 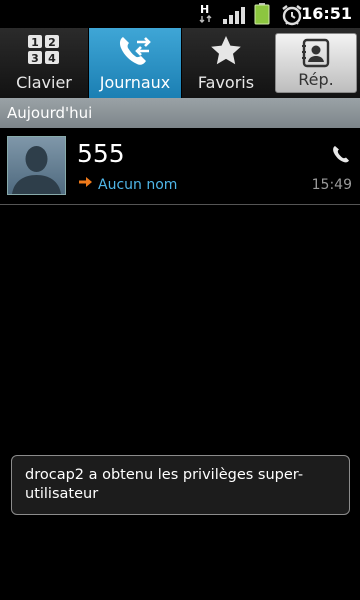 I want to click on tab-clavier-label: Clavier, so click(x=44, y=82).